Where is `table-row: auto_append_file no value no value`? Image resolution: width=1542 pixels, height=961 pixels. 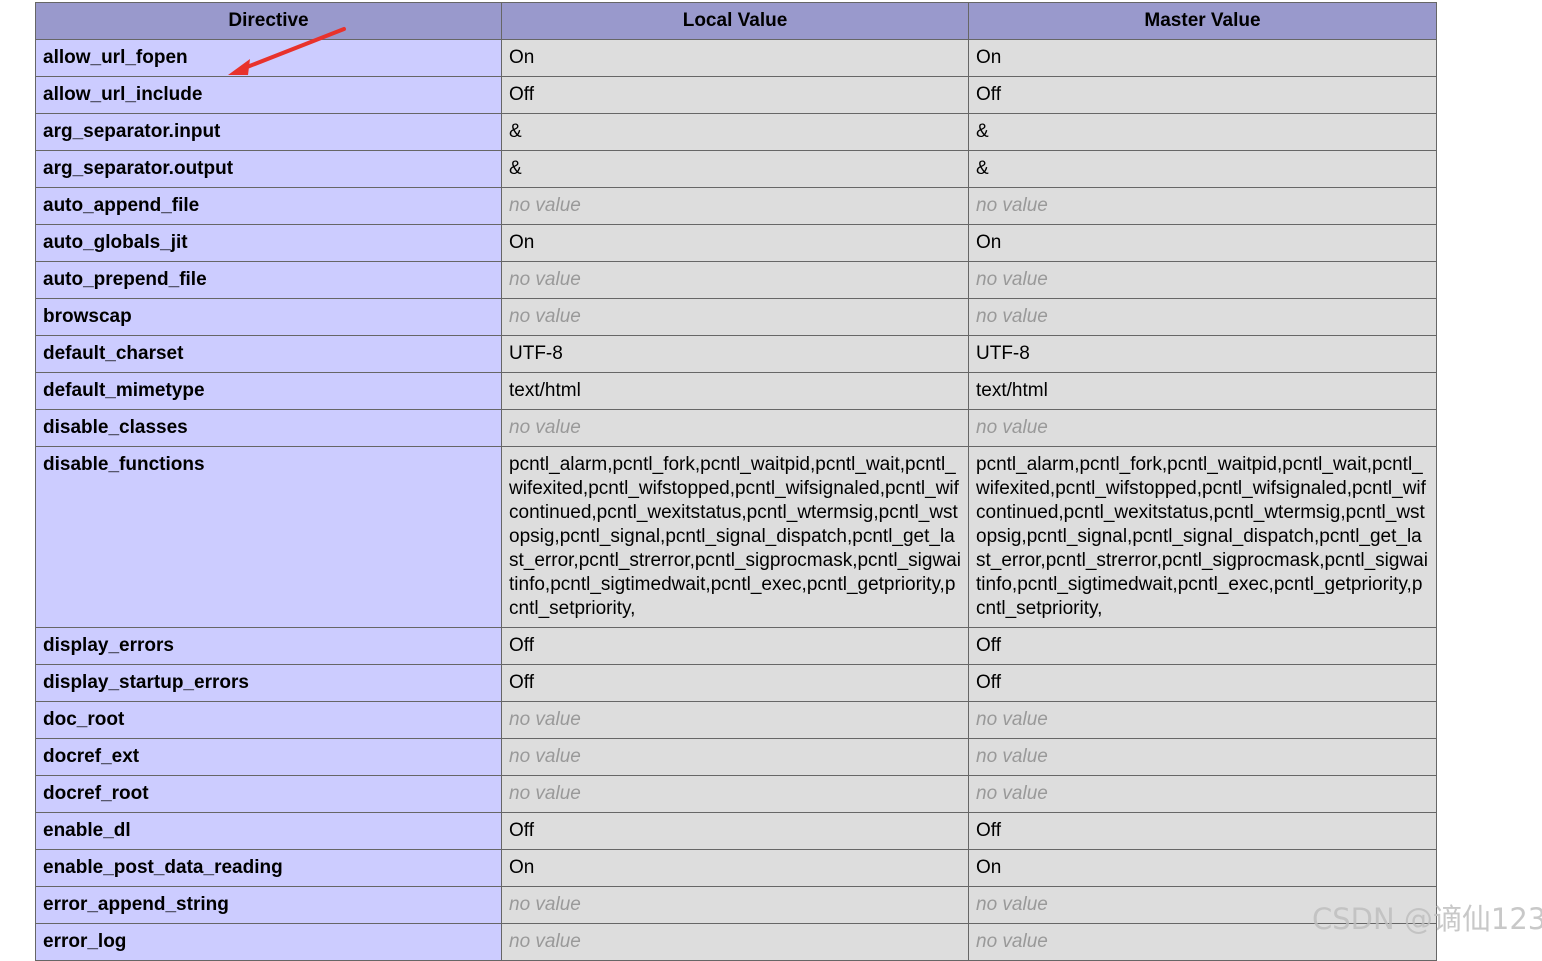
table-row: auto_append_file no value no value is located at coordinates (736, 206).